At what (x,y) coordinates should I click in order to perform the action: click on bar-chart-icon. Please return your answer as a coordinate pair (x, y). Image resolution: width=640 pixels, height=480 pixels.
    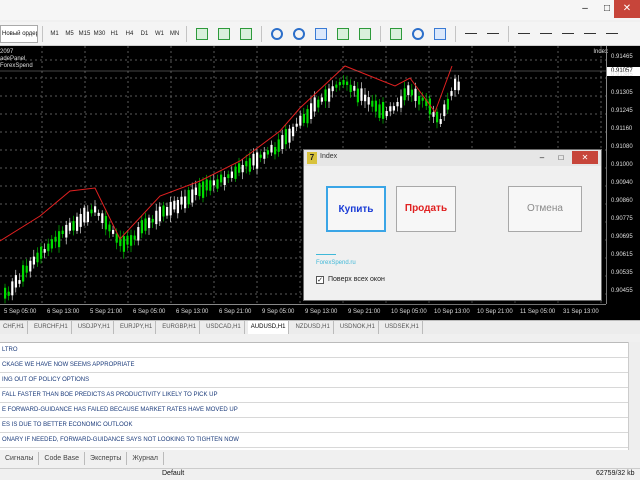
    Looking at the image, I should click on (202, 34).